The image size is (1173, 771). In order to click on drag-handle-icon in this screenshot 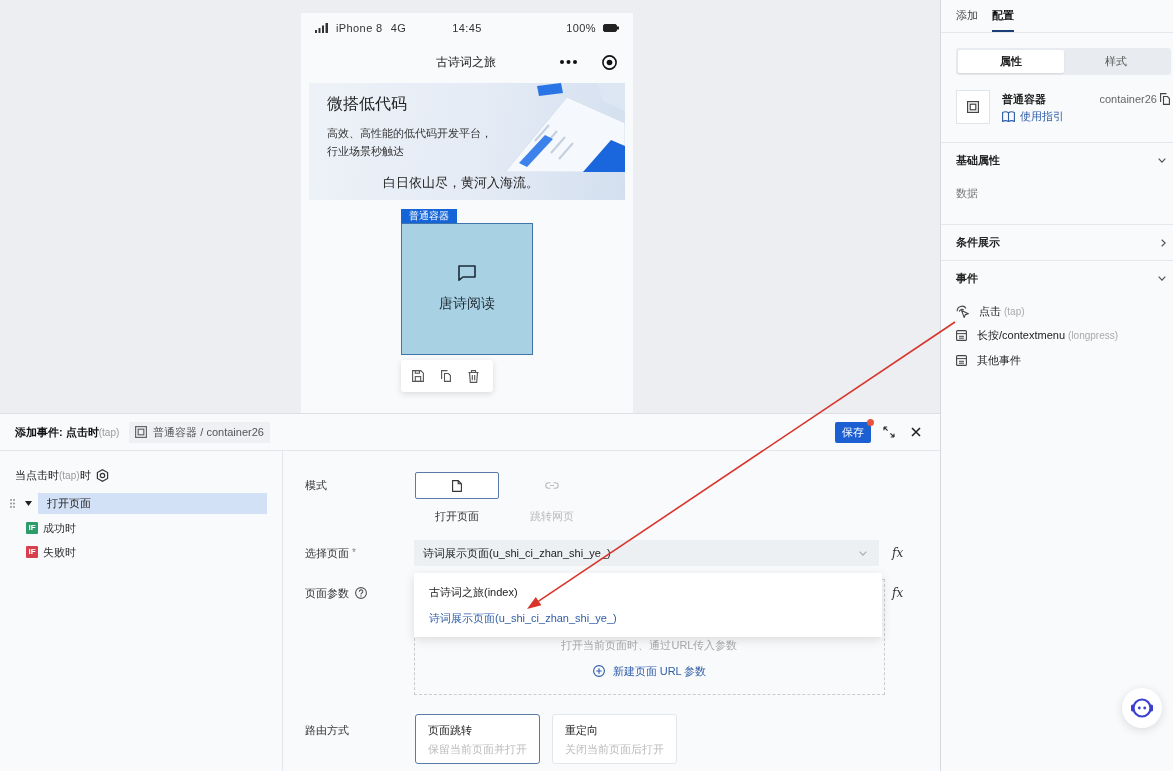, I will do `click(12, 503)`.